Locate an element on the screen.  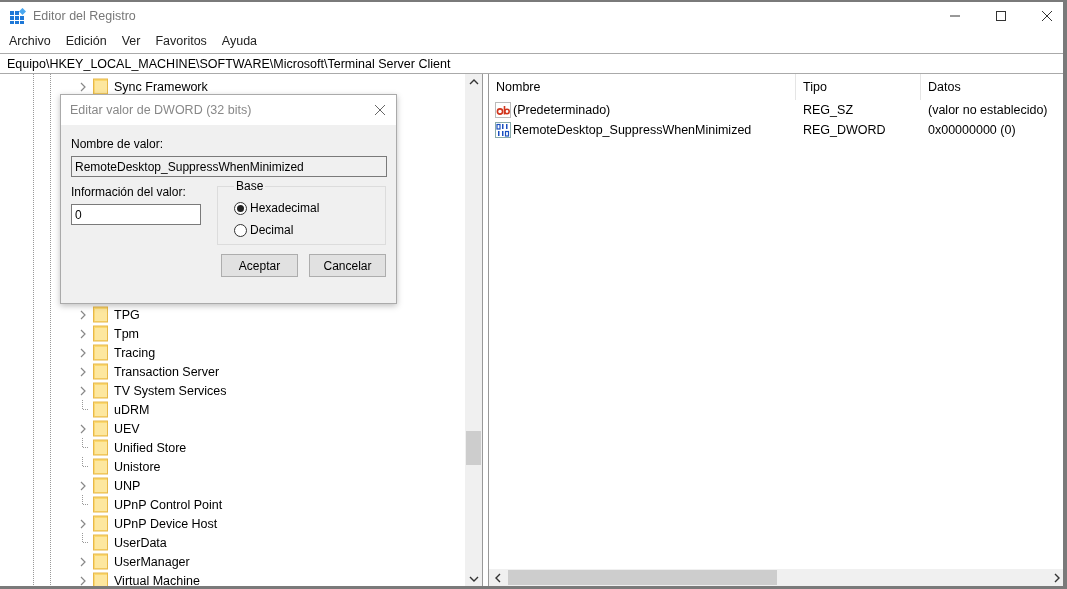
dialog-title: Editar valor de DWORD (32 bits) is located at coordinates (161, 110).